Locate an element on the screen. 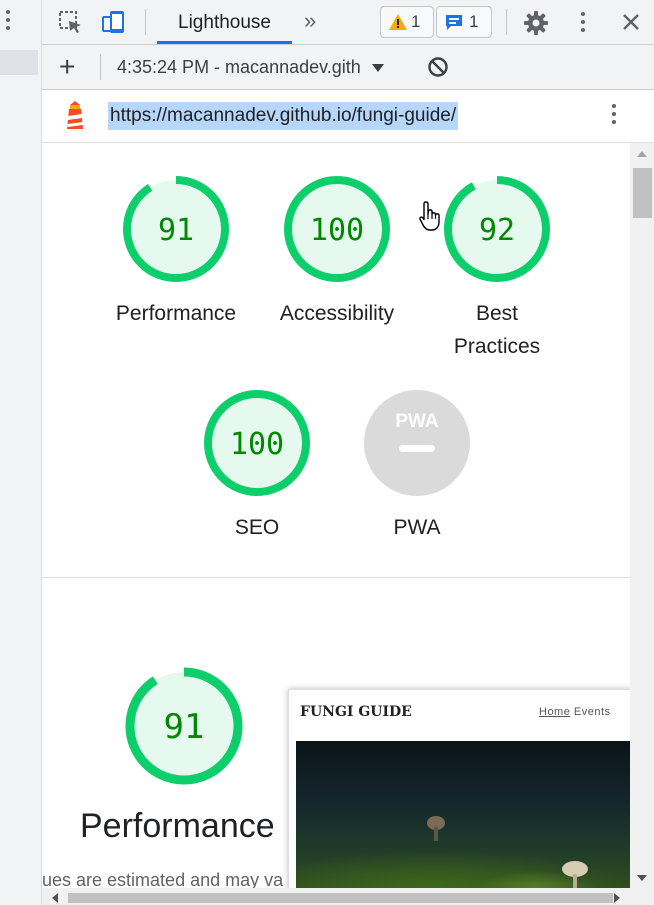  chevron-down-icon is located at coordinates (377, 68).